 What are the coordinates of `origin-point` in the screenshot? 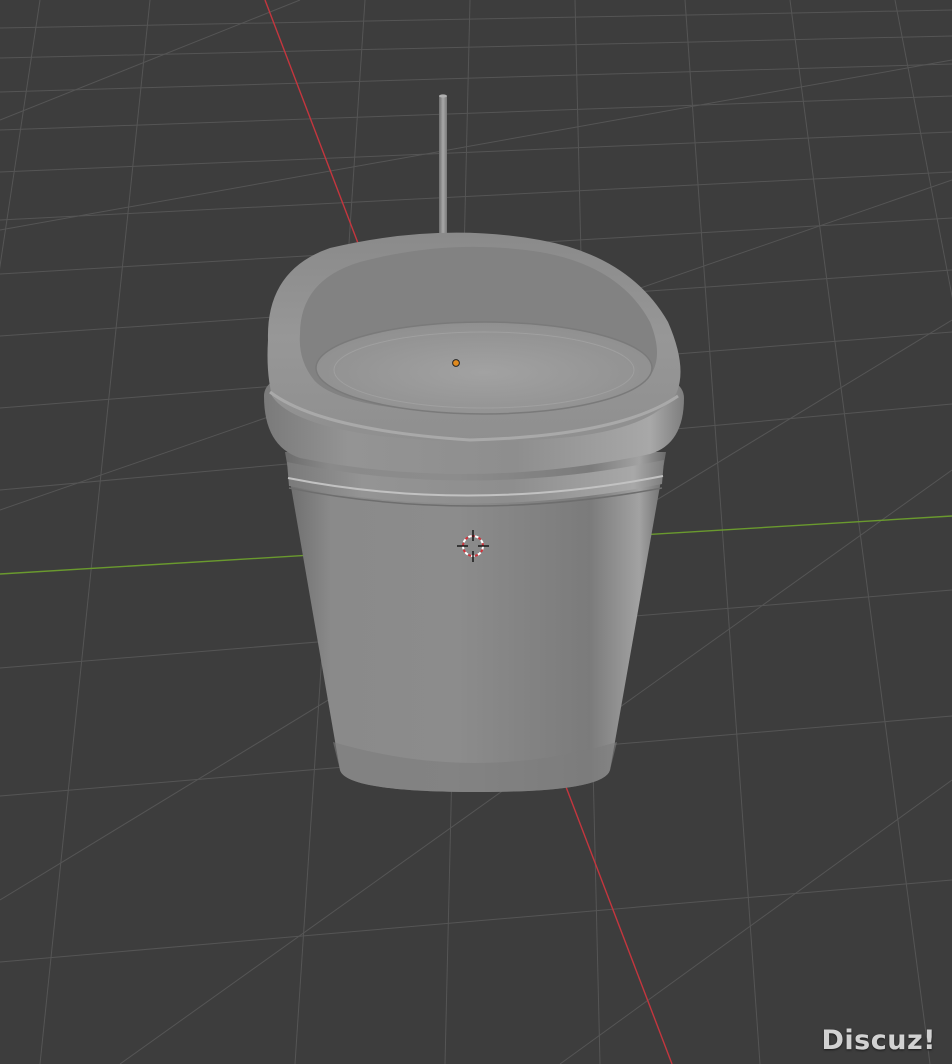 It's located at (456, 363).